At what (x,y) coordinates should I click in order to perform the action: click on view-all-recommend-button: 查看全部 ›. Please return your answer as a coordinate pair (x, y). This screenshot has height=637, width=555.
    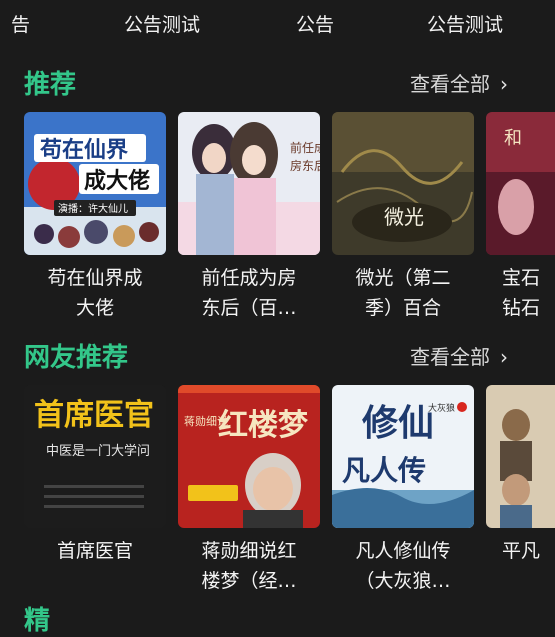
    Looking at the image, I should click on (459, 82).